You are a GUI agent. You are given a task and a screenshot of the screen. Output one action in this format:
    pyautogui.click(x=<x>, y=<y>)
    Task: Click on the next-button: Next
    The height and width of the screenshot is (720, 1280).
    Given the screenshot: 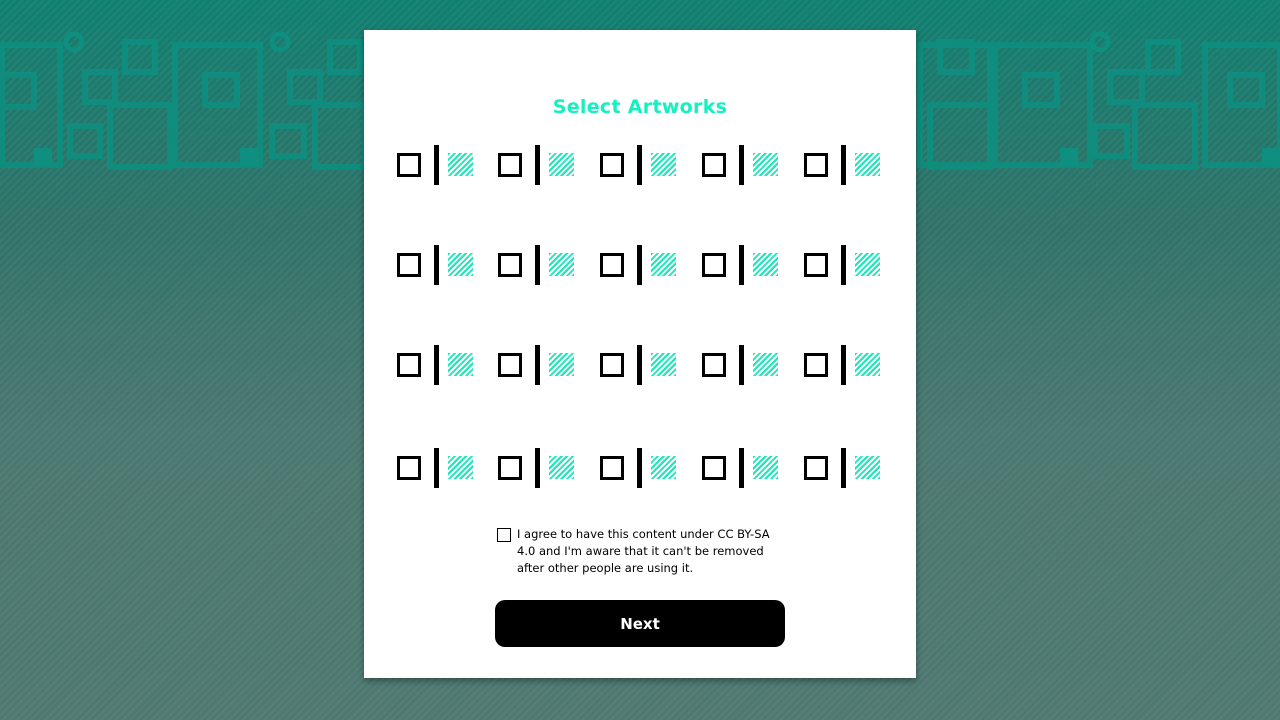 What is the action you would take?
    pyautogui.click(x=640, y=623)
    